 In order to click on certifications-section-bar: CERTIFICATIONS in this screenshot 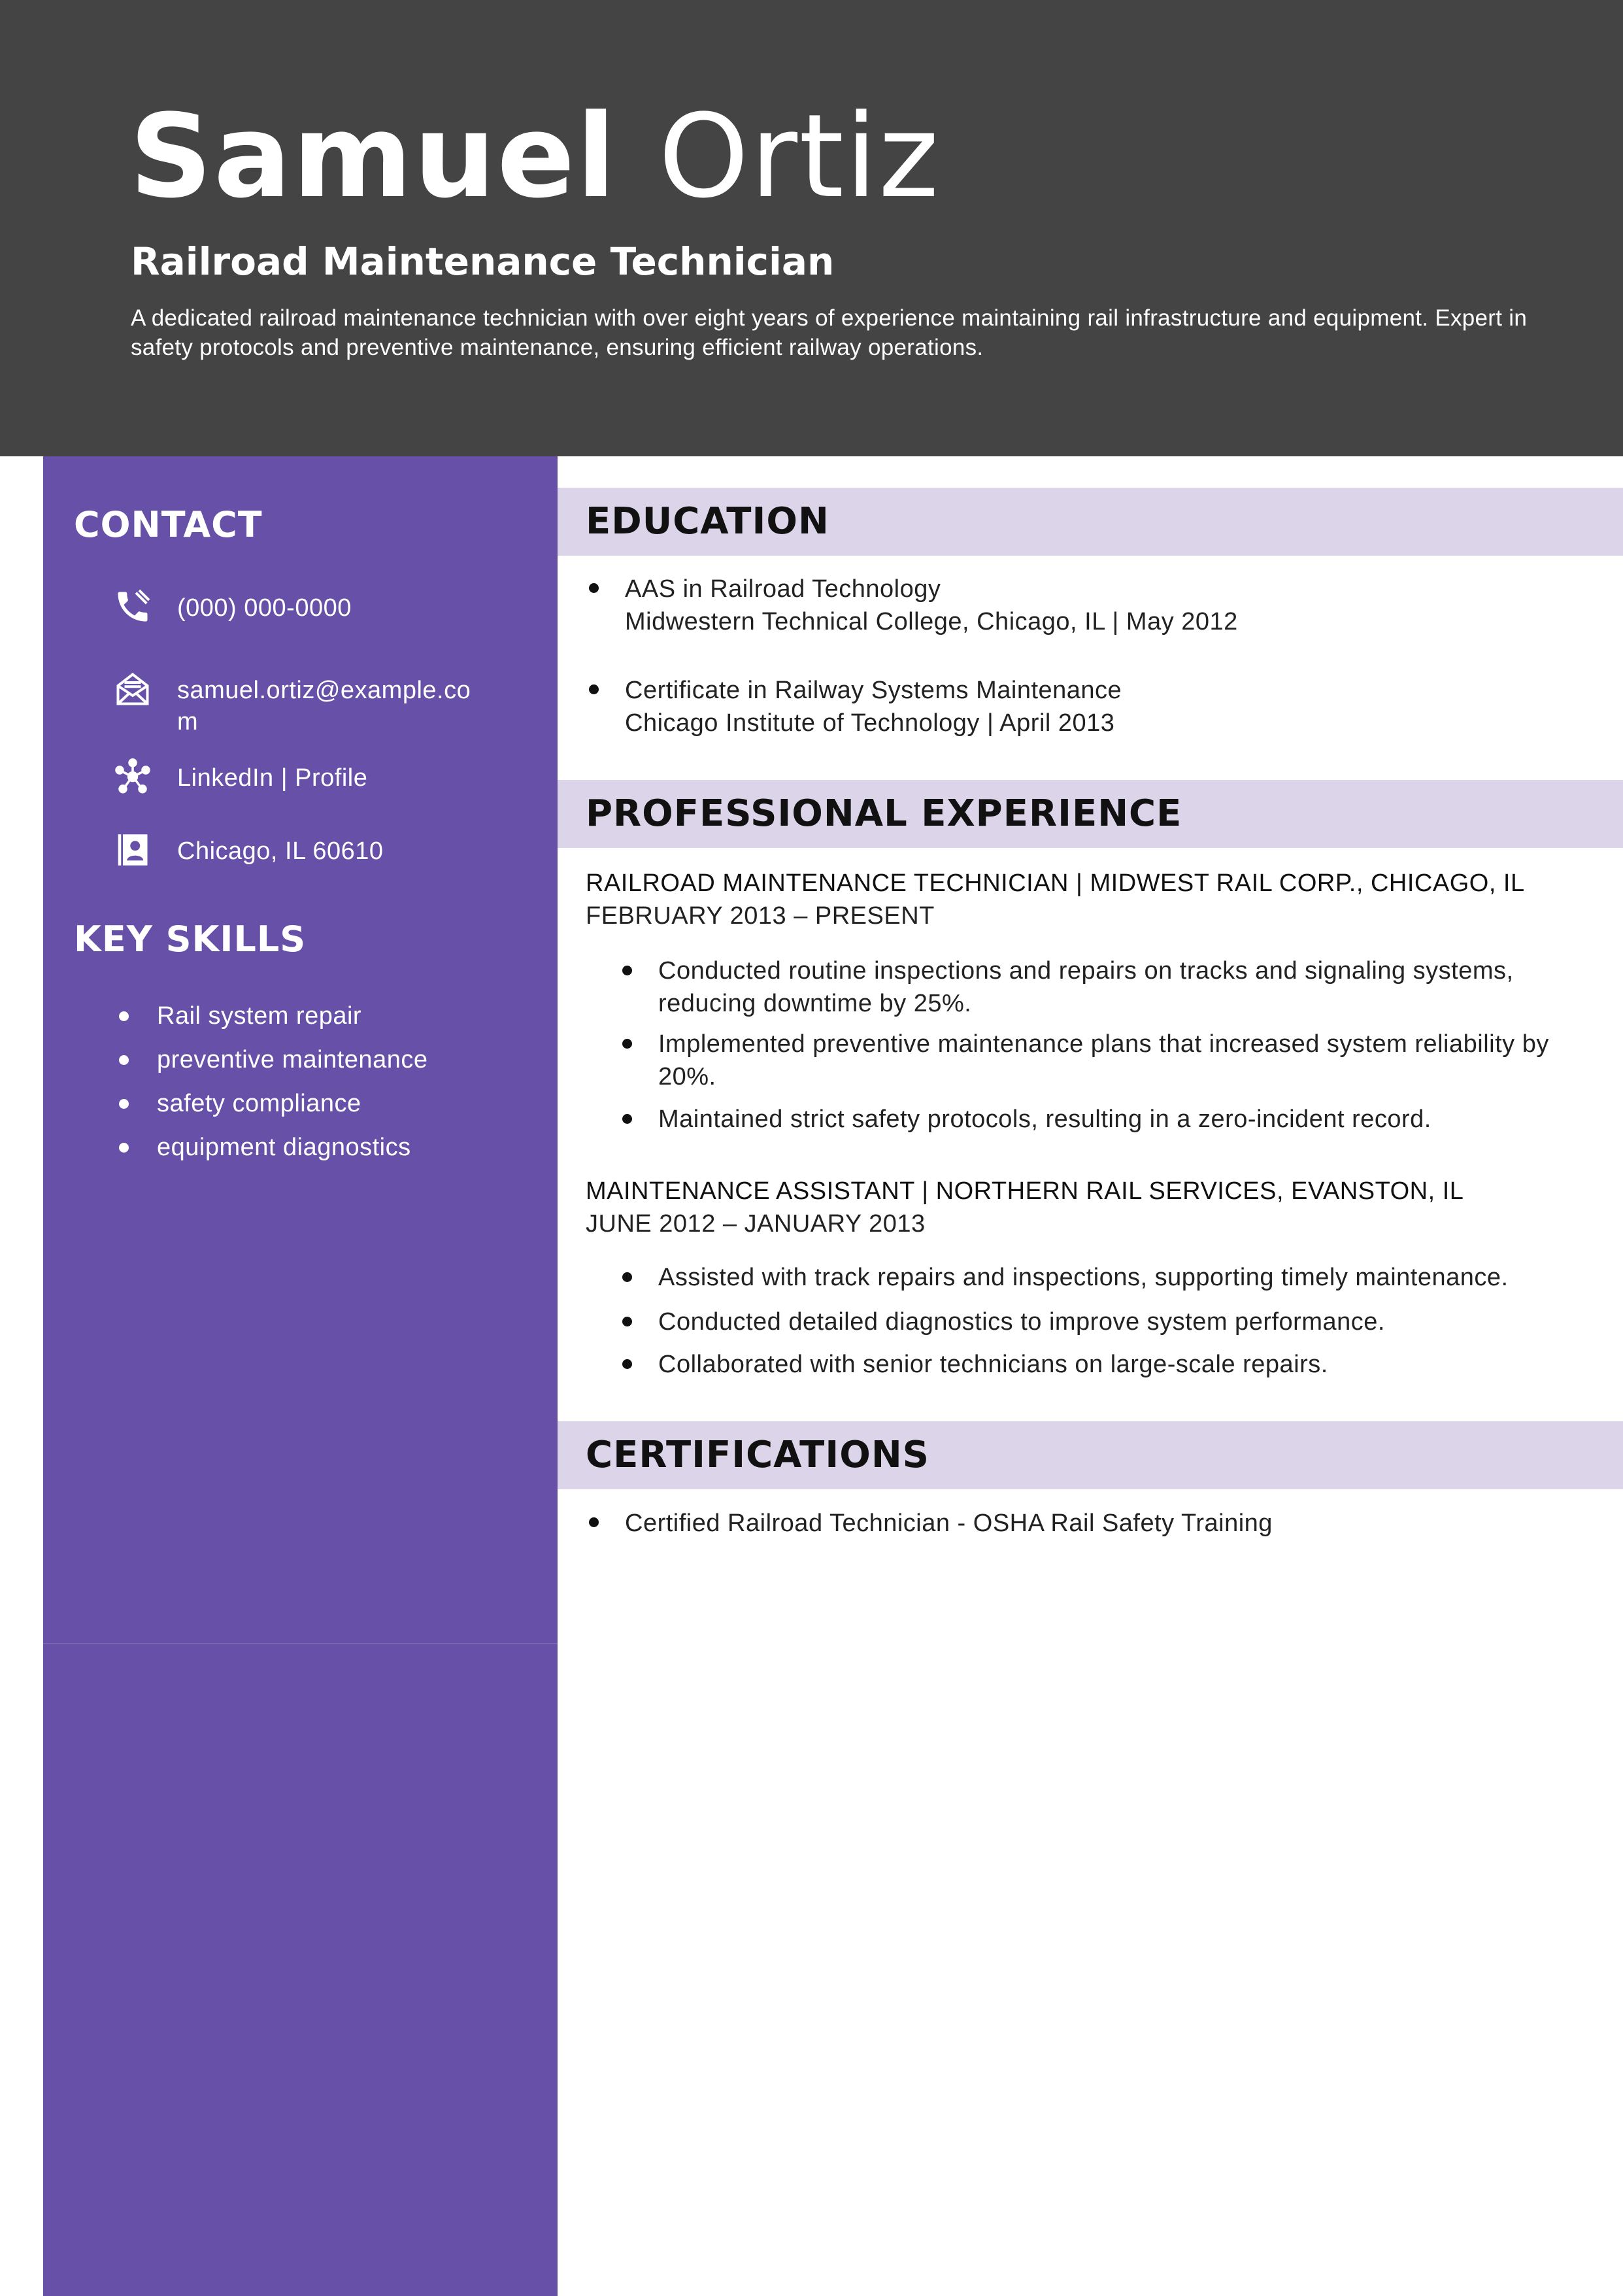, I will do `click(1090, 1455)`.